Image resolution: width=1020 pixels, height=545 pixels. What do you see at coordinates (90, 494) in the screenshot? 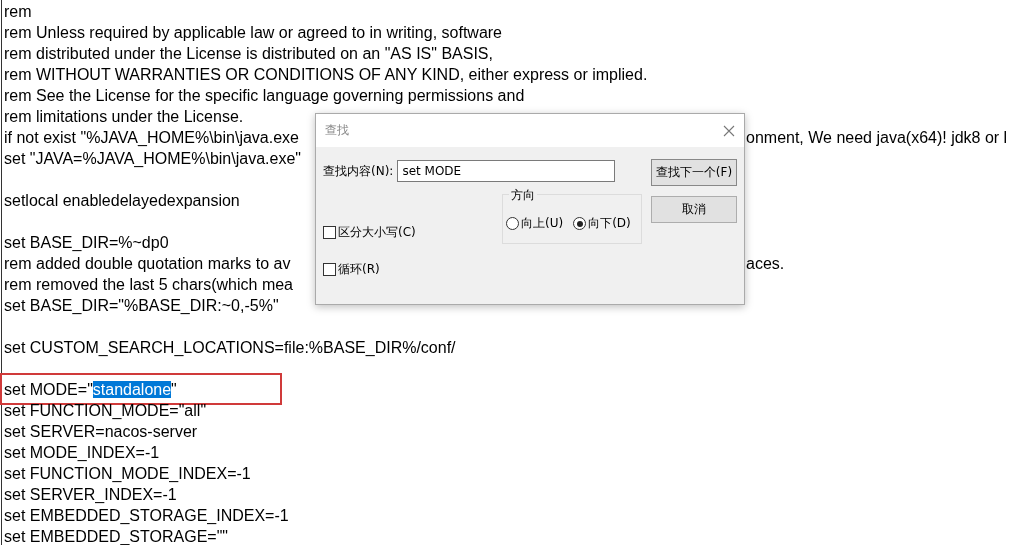
I see `code-line: set SERVER_INDEX=-1` at bounding box center [90, 494].